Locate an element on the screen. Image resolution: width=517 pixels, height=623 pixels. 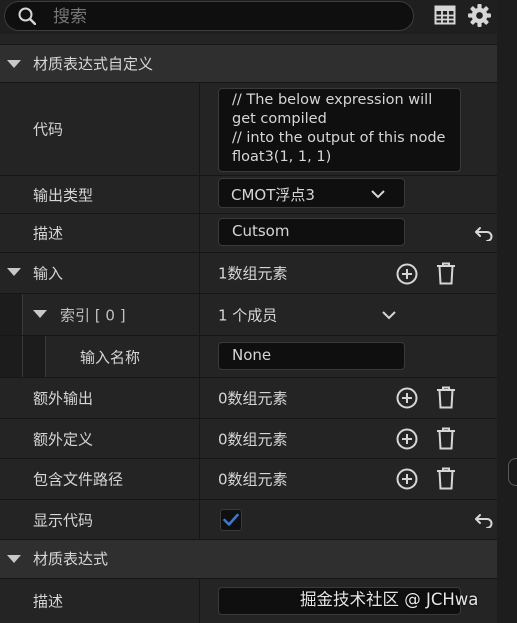
property-label-code: 代码 is located at coordinates (48, 129).